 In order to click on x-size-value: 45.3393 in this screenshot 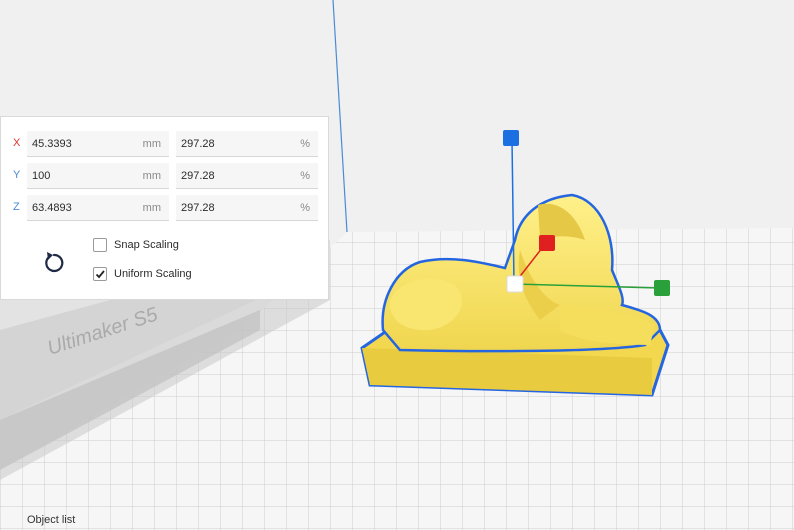, I will do `click(52, 144)`.